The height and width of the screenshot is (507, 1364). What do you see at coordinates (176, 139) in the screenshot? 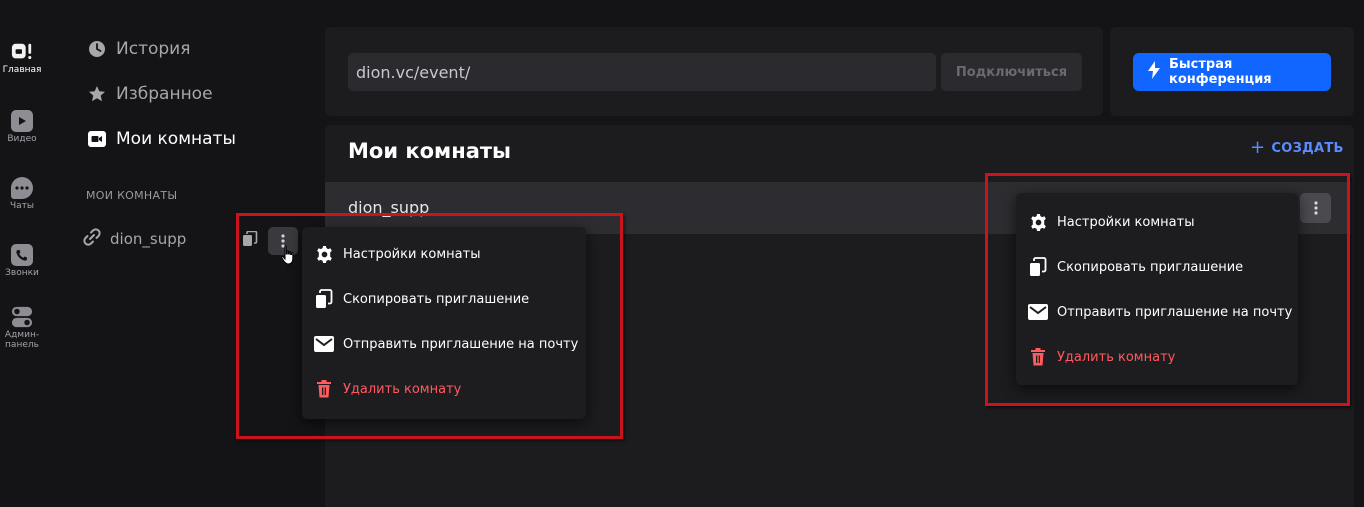
I see `nav-label: Мои комнаты` at bounding box center [176, 139].